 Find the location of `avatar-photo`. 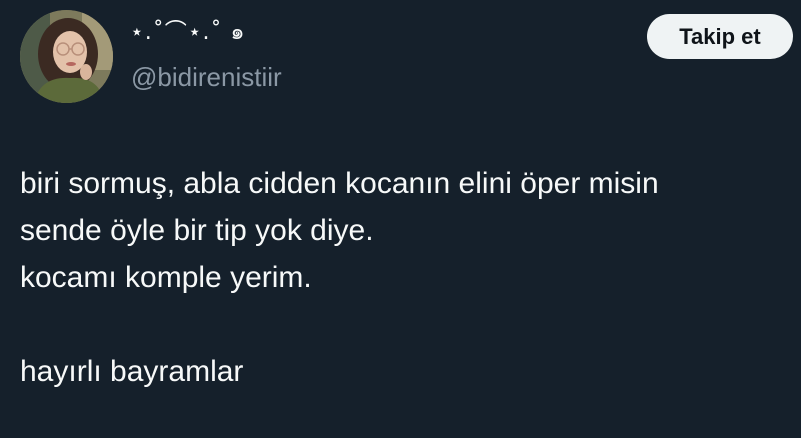

avatar-photo is located at coordinates (66, 56).